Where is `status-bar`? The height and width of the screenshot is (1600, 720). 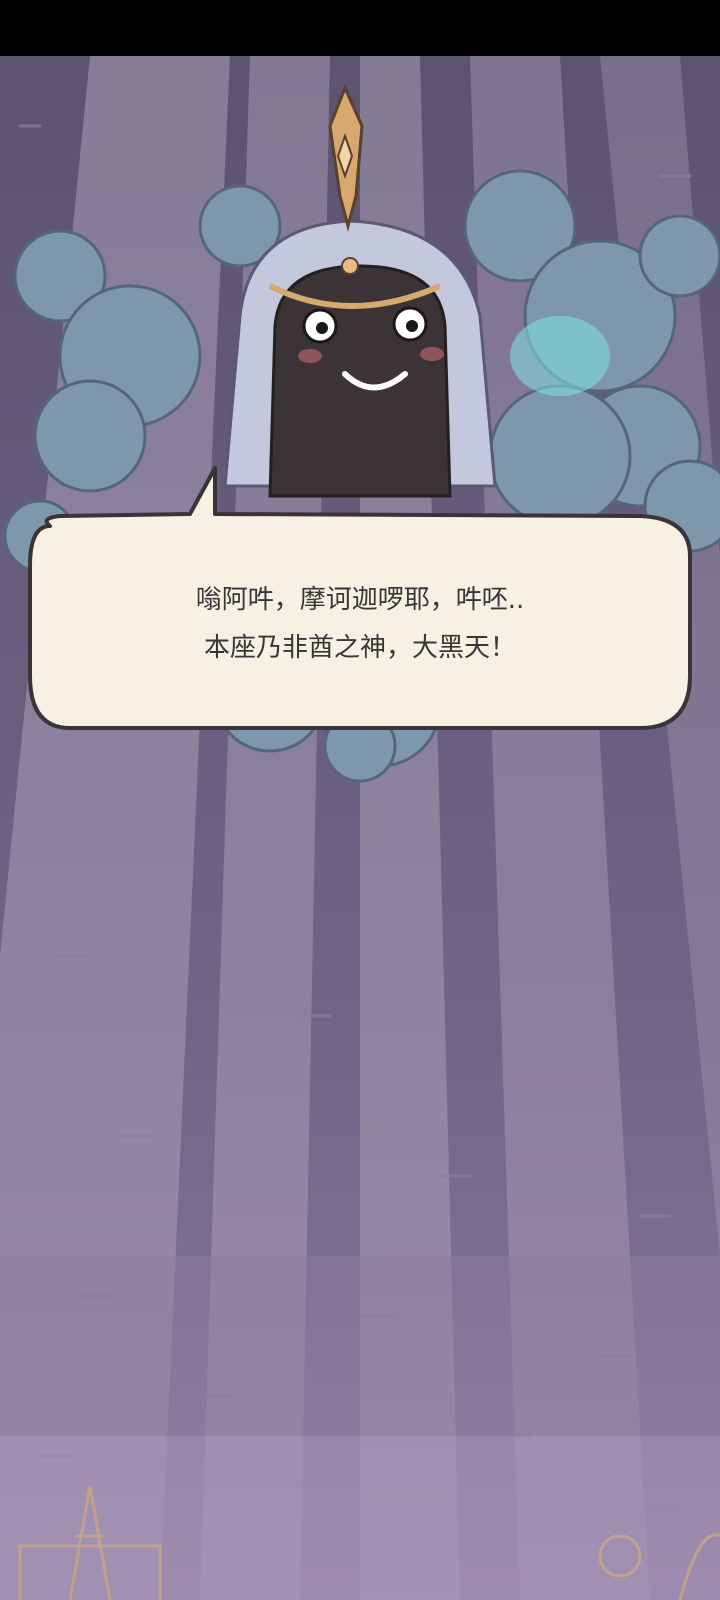 status-bar is located at coordinates (360, 28).